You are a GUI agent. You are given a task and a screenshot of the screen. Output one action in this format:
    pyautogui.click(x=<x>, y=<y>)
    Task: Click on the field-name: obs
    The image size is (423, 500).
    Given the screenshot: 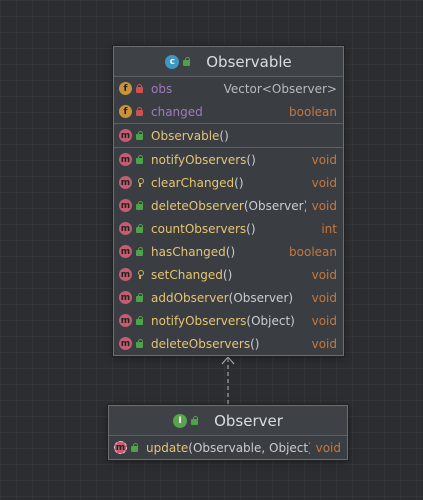 What is the action you would take?
    pyautogui.click(x=162, y=88)
    